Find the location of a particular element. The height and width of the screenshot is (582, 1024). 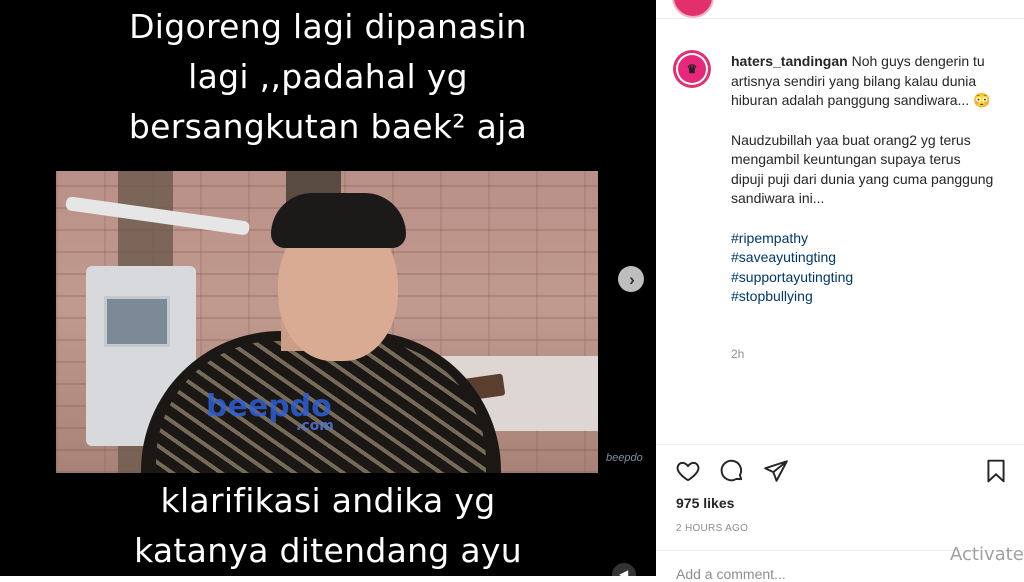

hashtag-link: #saveayutingting is located at coordinates (863, 258).